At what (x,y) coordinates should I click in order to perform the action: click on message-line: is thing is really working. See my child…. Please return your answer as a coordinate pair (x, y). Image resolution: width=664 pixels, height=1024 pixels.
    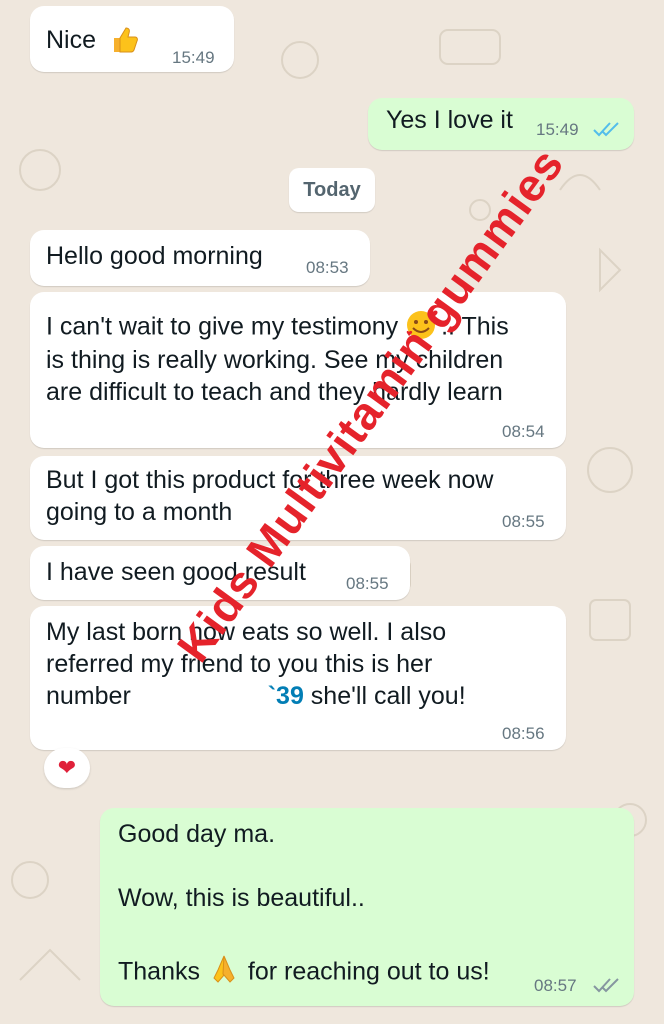
    Looking at the image, I should click on (275, 360).